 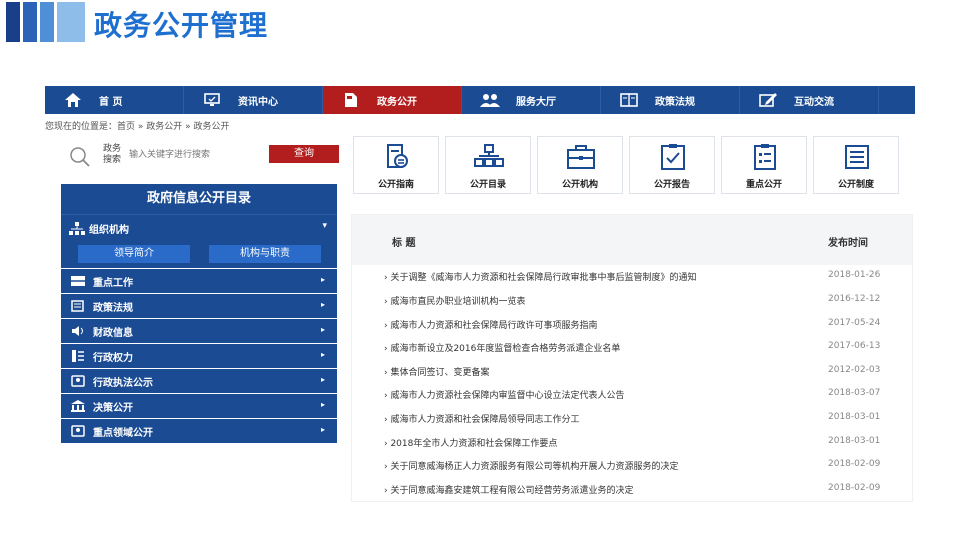 What do you see at coordinates (848, 243) in the screenshot?
I see `column-date: 发布时间` at bounding box center [848, 243].